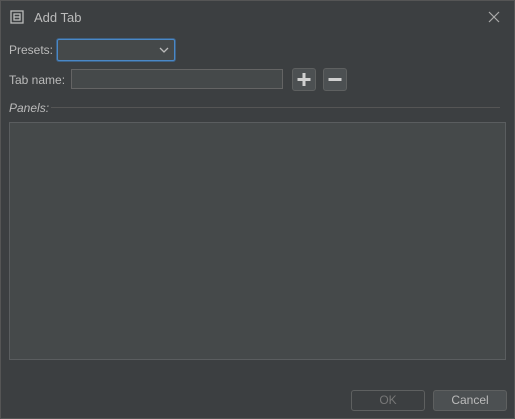  I want to click on ok-button: OK, so click(388, 400).